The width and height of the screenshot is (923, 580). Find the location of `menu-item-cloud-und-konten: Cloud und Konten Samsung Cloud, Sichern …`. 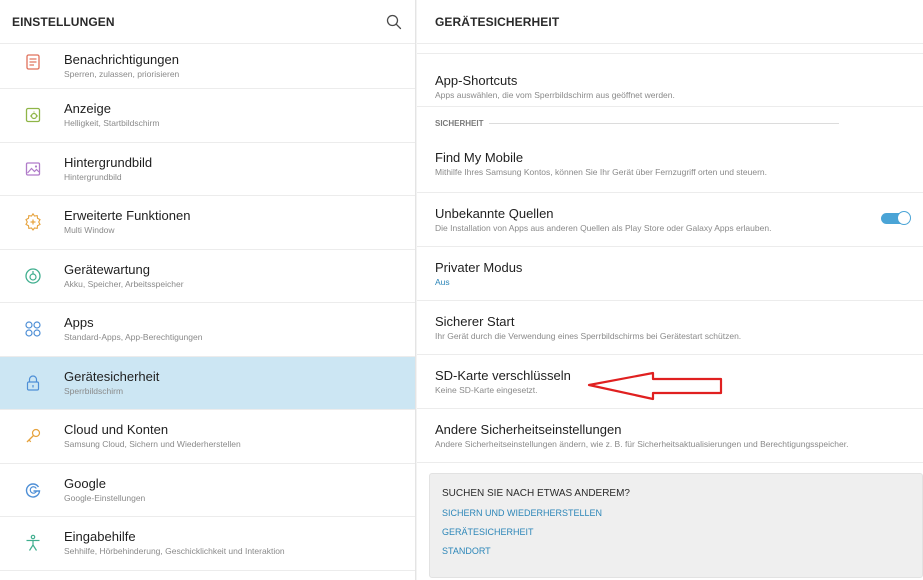

menu-item-cloud-und-konten: Cloud und Konten Samsung Cloud, Sichern … is located at coordinates (207, 437).